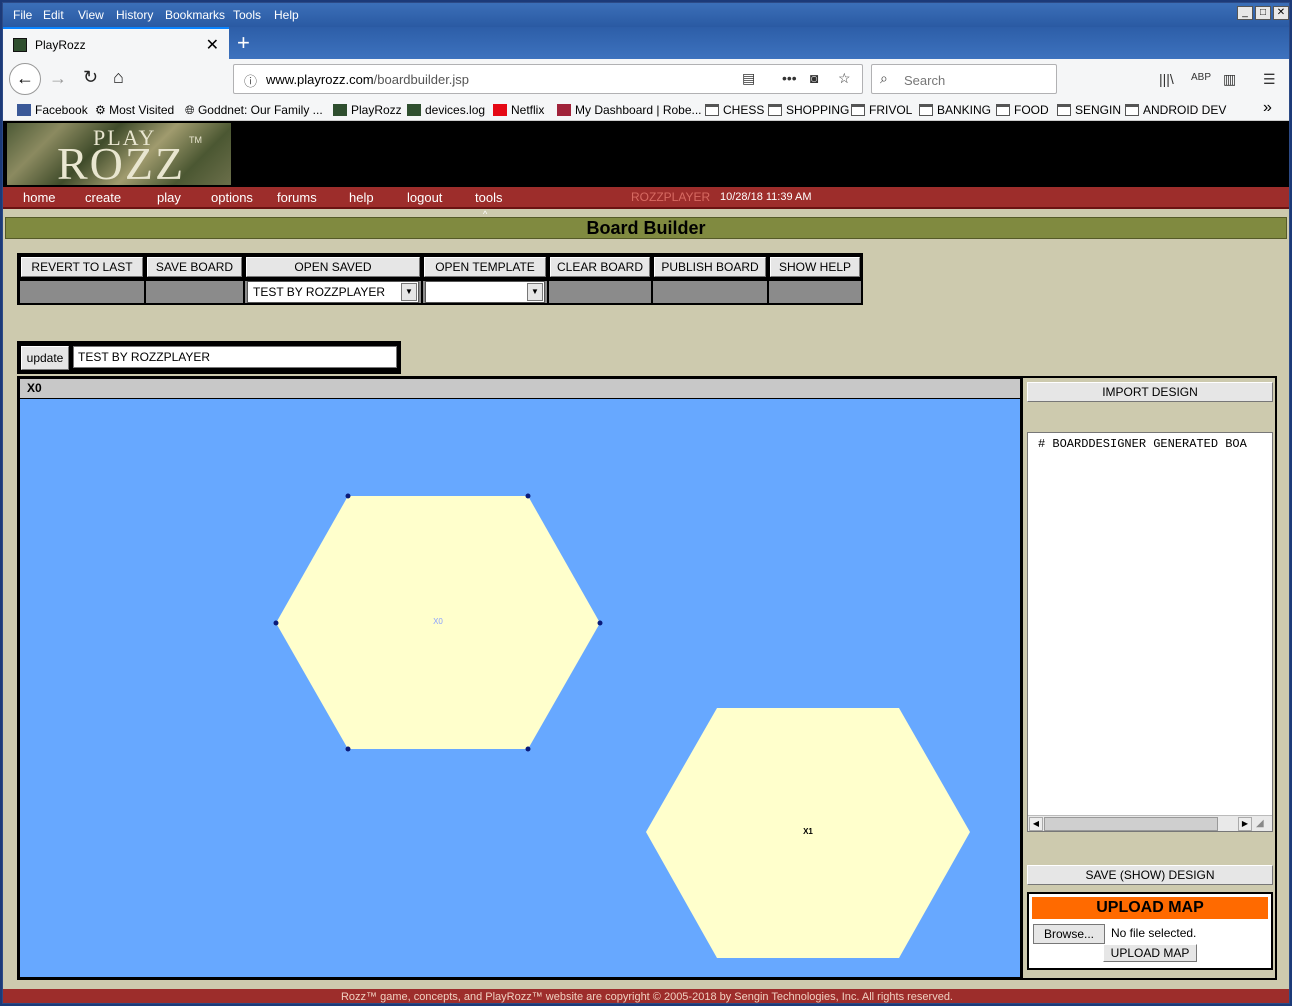 The height and width of the screenshot is (1006, 1292). What do you see at coordinates (710, 267) in the screenshot?
I see `publish-board-button: PUBLISH BOARD` at bounding box center [710, 267].